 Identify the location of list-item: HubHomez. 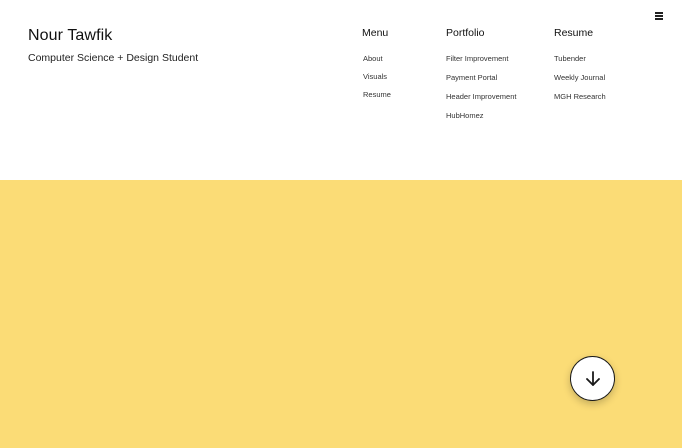
(481, 114).